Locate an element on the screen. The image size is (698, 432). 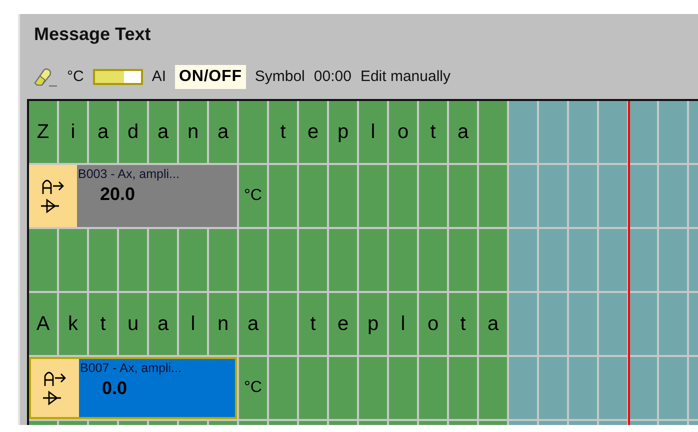
character-text: u is located at coordinates (133, 324).